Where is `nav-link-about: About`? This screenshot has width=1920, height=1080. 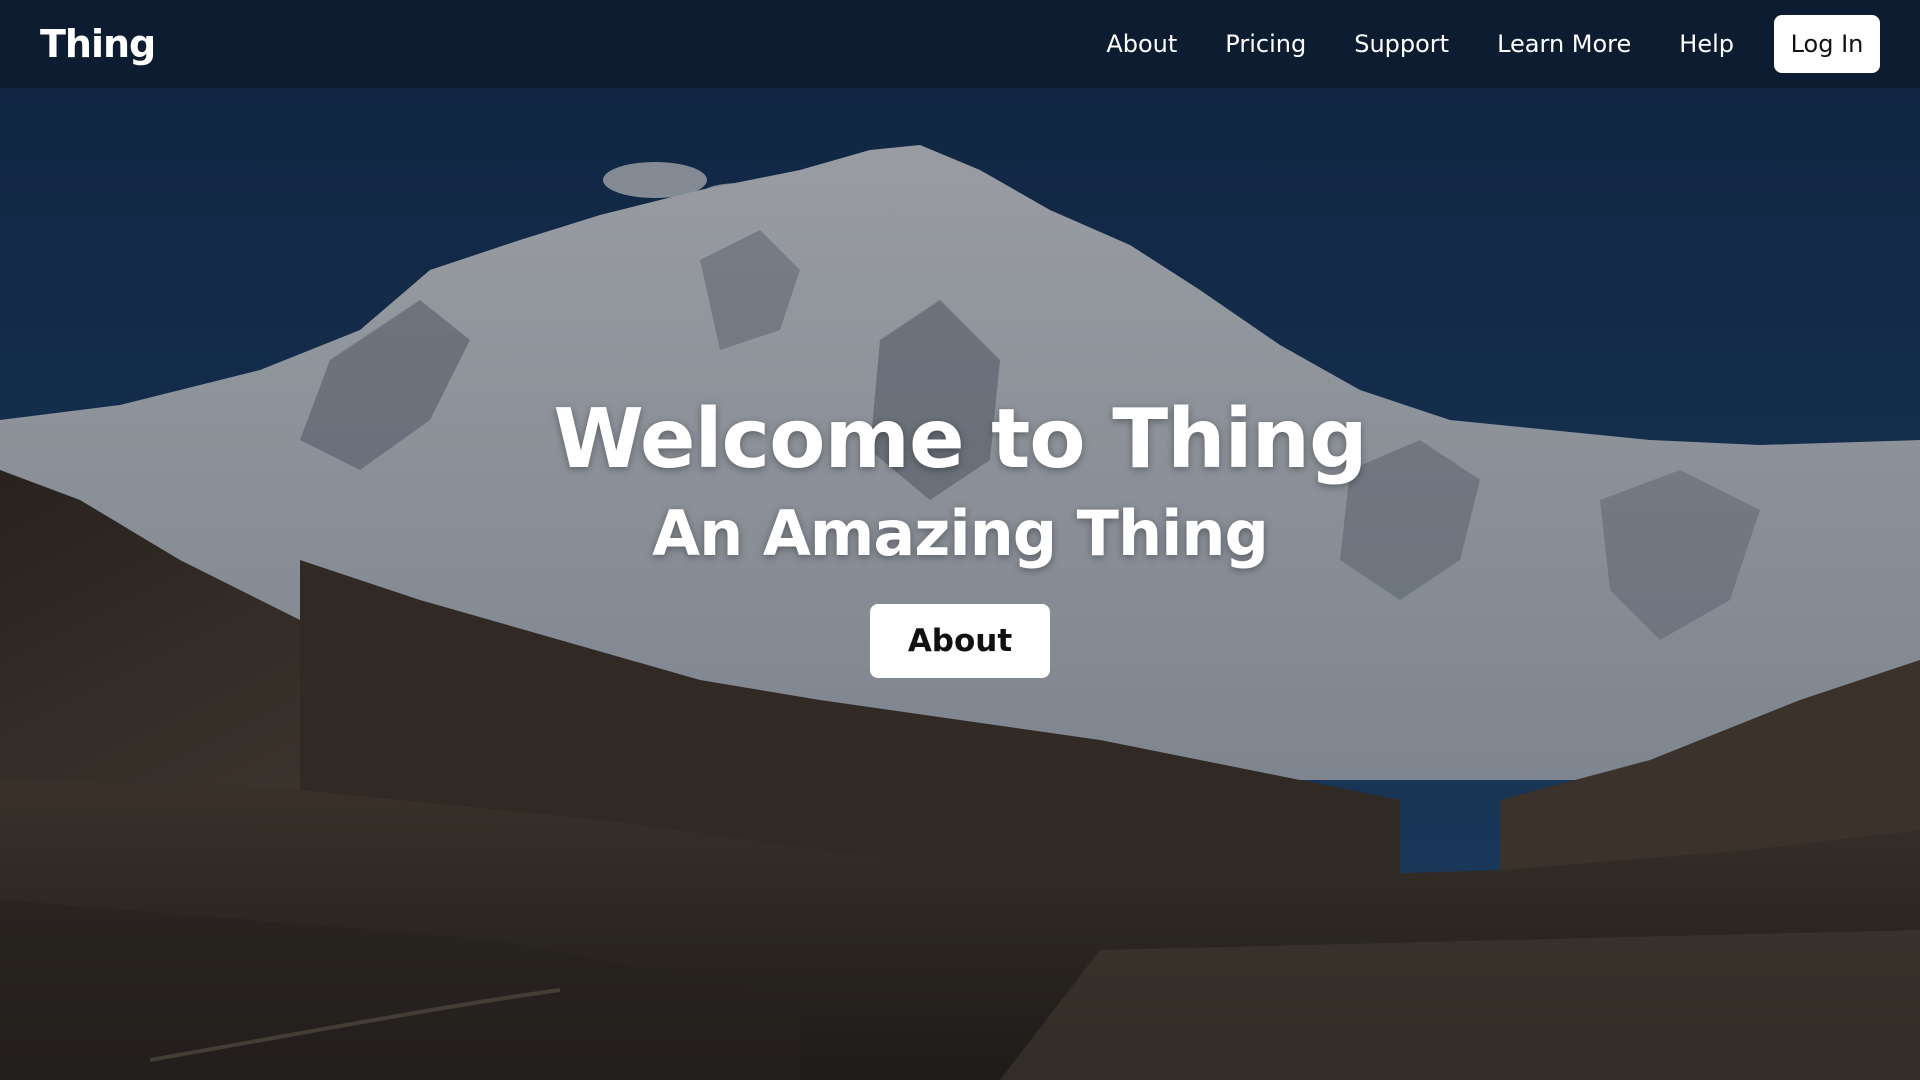 nav-link-about: About is located at coordinates (1141, 44).